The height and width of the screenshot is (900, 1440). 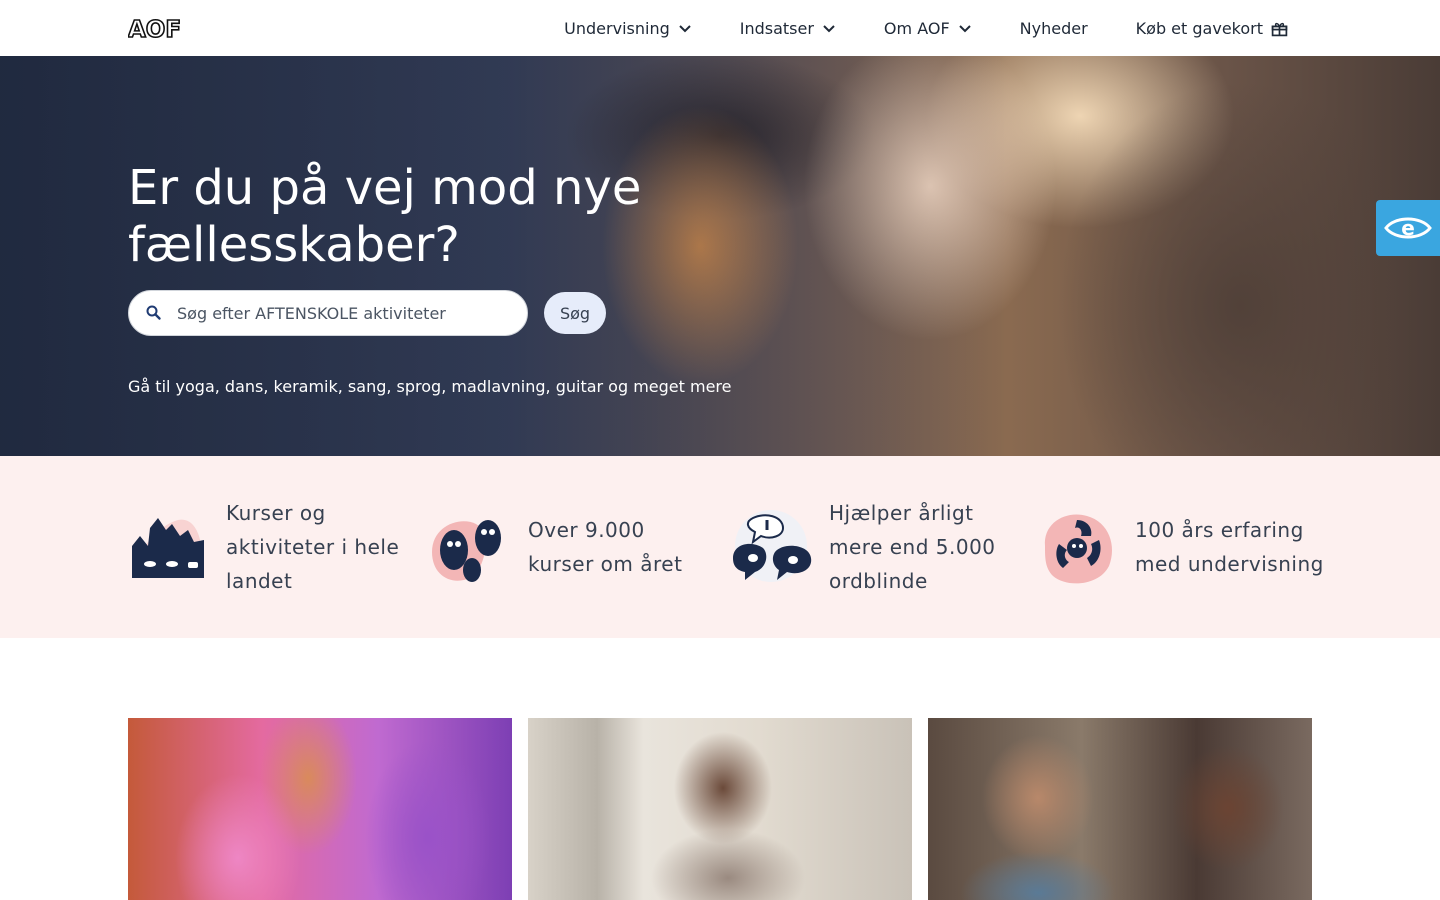 What do you see at coordinates (347, 313) in the screenshot?
I see `search-input` at bounding box center [347, 313].